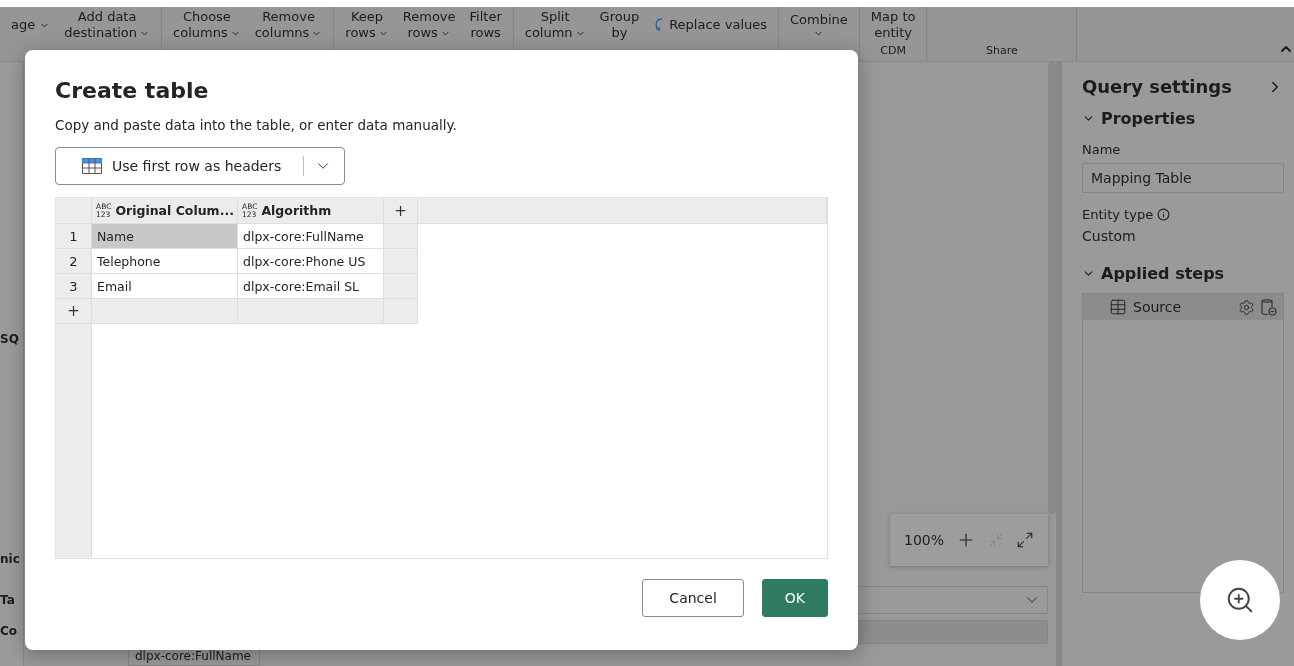 This screenshot has width=1294, height=666. What do you see at coordinates (10, 340) in the screenshot?
I see `pane-text: SQ` at bounding box center [10, 340].